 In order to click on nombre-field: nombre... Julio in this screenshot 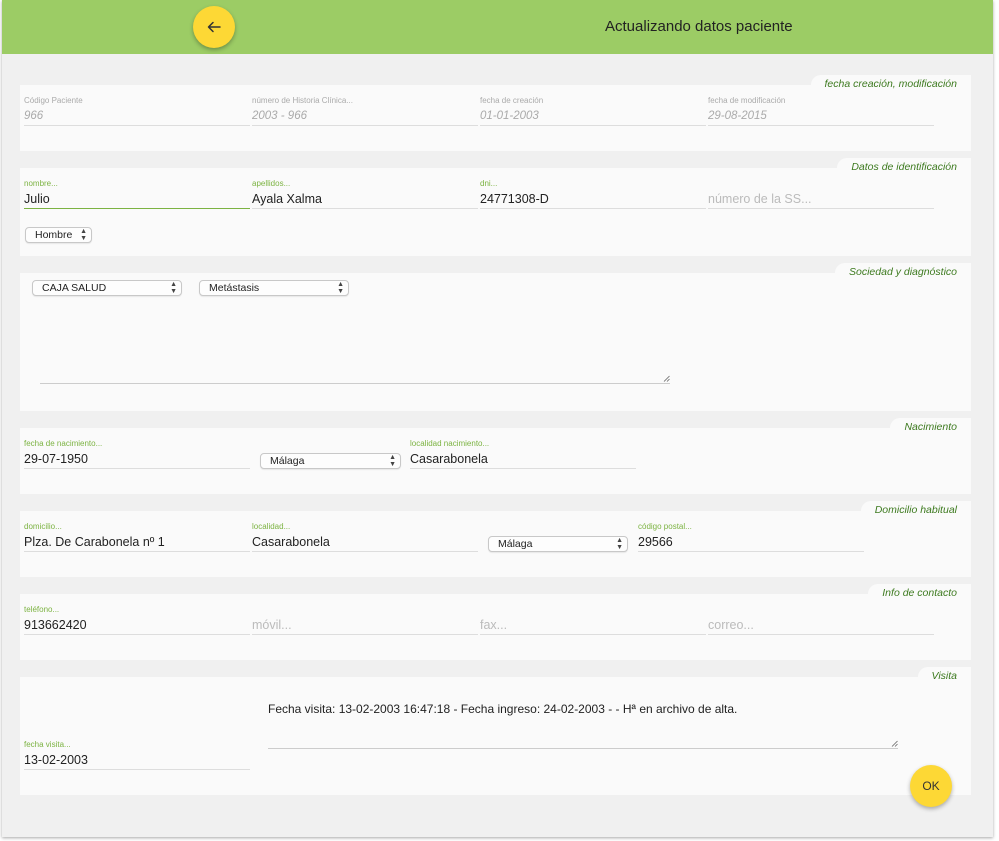, I will do `click(137, 193)`.